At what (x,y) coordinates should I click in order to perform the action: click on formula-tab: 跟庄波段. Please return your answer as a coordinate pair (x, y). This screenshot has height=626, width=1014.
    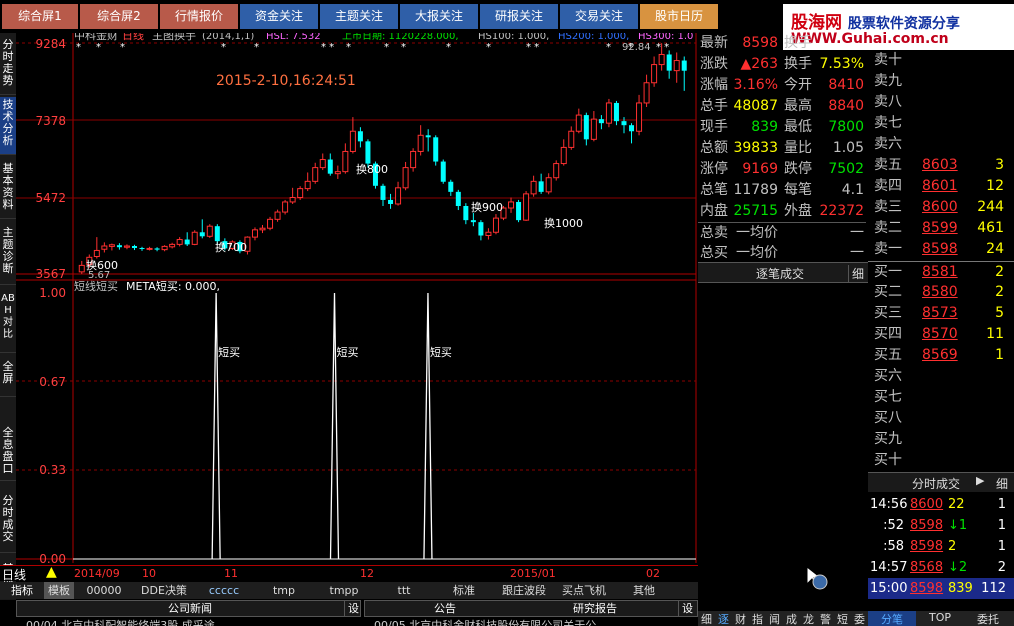
    Looking at the image, I should click on (524, 590).